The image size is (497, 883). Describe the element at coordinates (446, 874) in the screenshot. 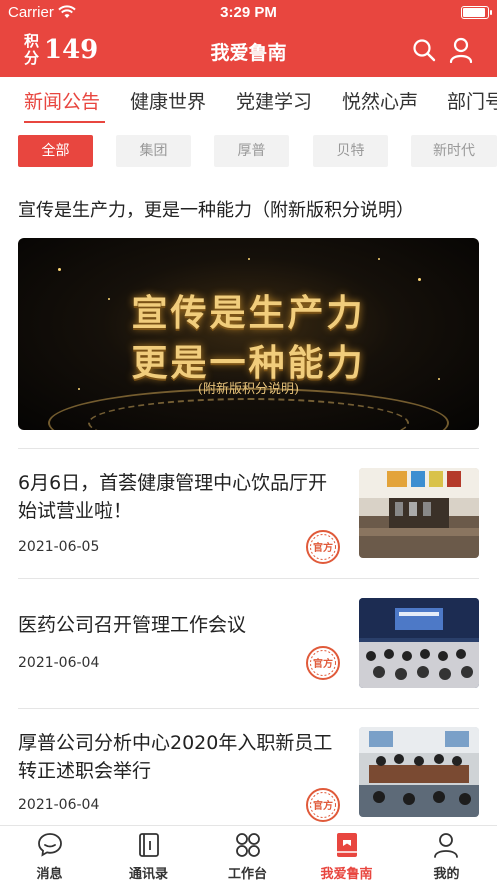

I see `tab-label: 我的` at that location.